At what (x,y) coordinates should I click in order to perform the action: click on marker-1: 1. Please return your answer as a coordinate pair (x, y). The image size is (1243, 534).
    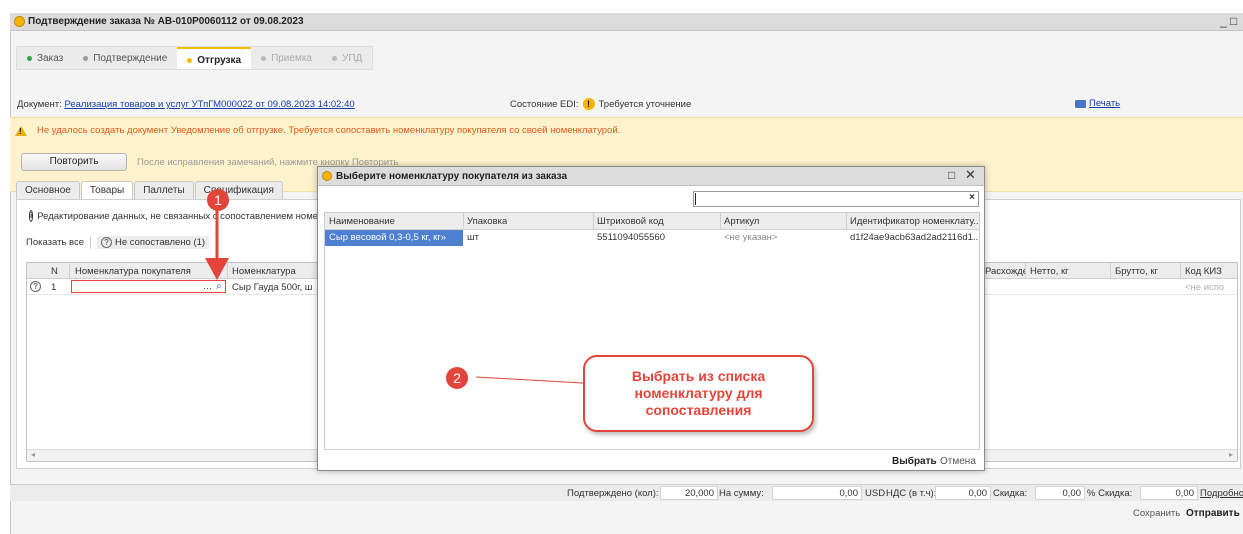
    Looking at the image, I should click on (218, 200).